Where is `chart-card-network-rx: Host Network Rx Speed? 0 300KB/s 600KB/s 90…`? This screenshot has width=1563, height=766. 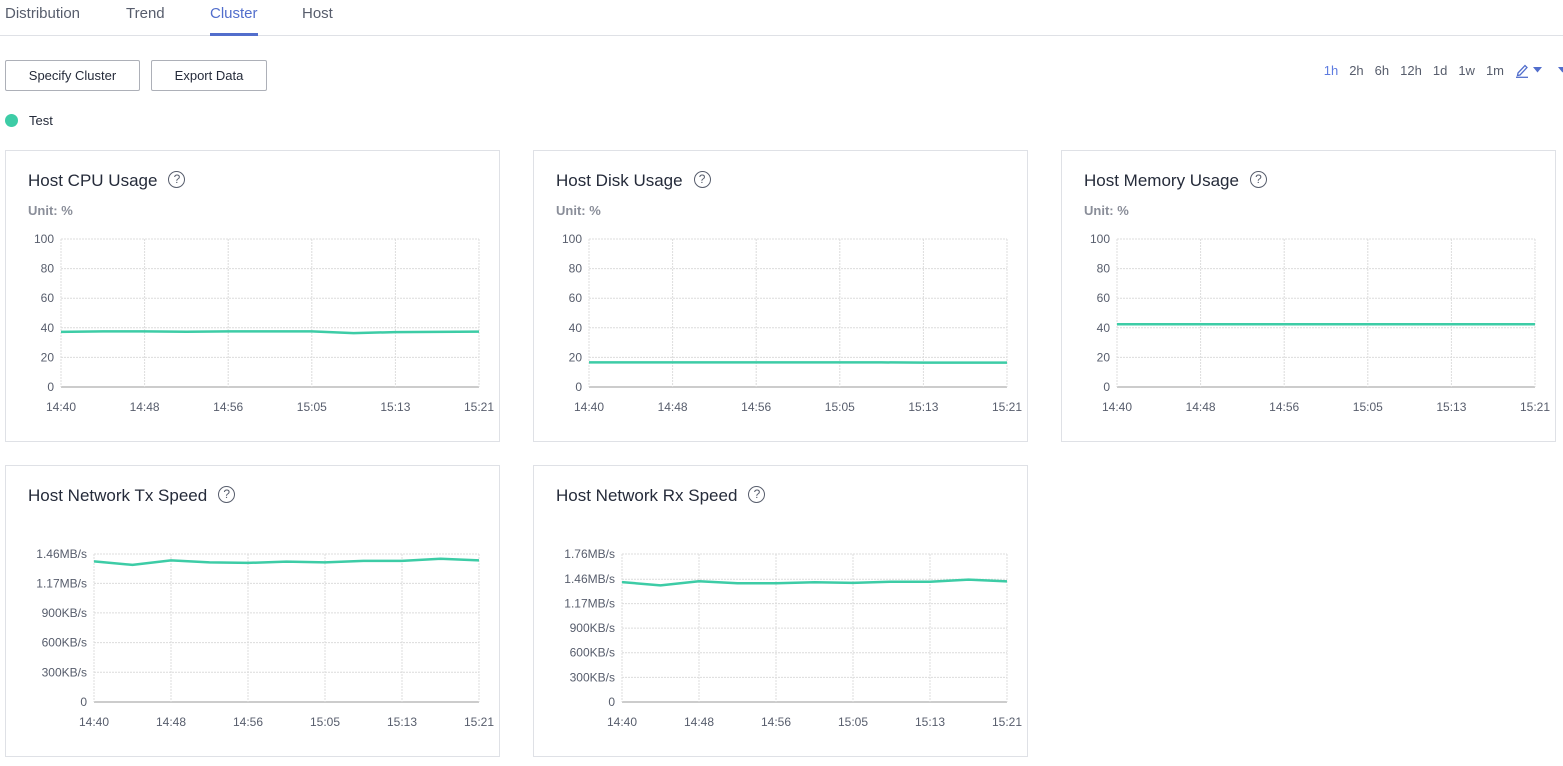
chart-card-network-rx: Host Network Rx Speed? 0 300KB/s 600KB/s 90… is located at coordinates (780, 611).